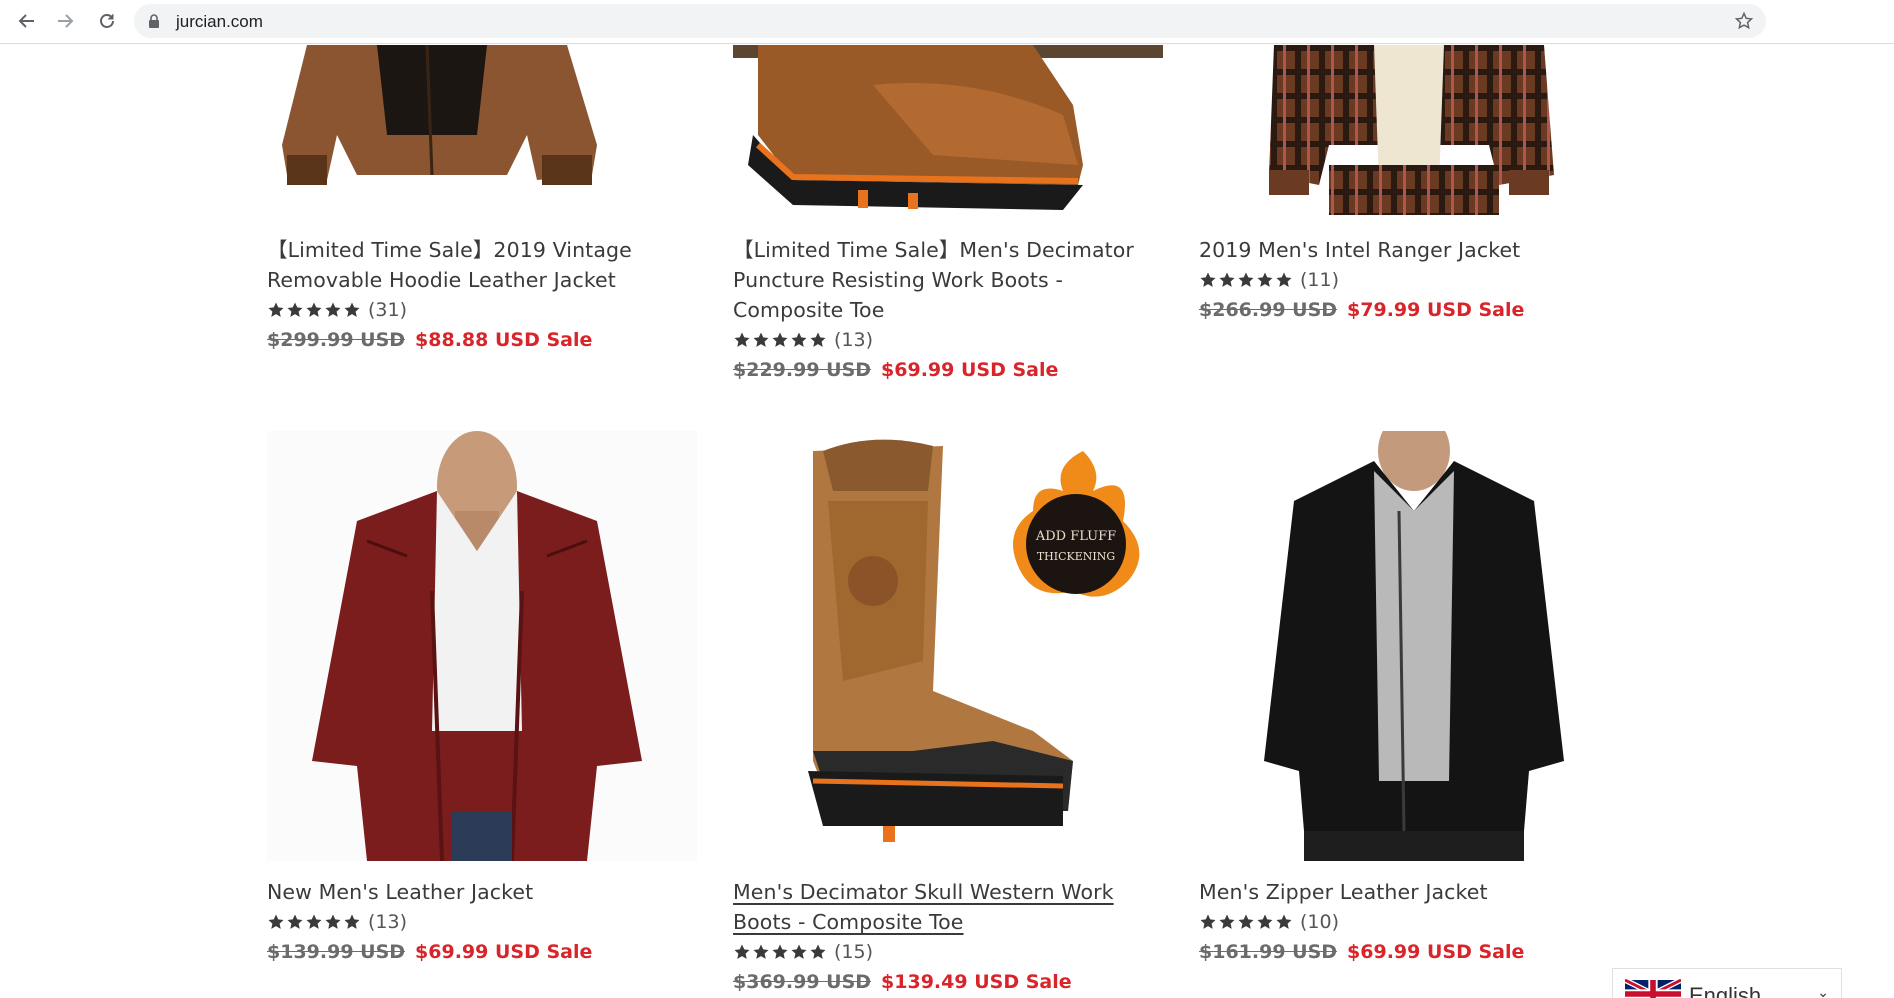 This screenshot has width=1894, height=998. What do you see at coordinates (482, 892) in the screenshot?
I see `product-title: New Men's Leather Jacket` at bounding box center [482, 892].